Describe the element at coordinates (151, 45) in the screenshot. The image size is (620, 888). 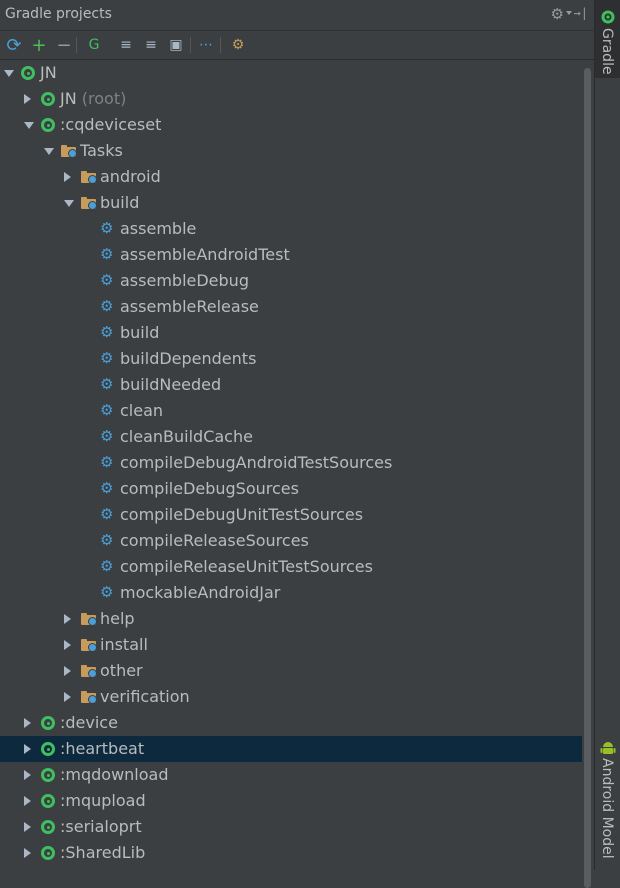
I see `collapse-all-button: ≡` at that location.